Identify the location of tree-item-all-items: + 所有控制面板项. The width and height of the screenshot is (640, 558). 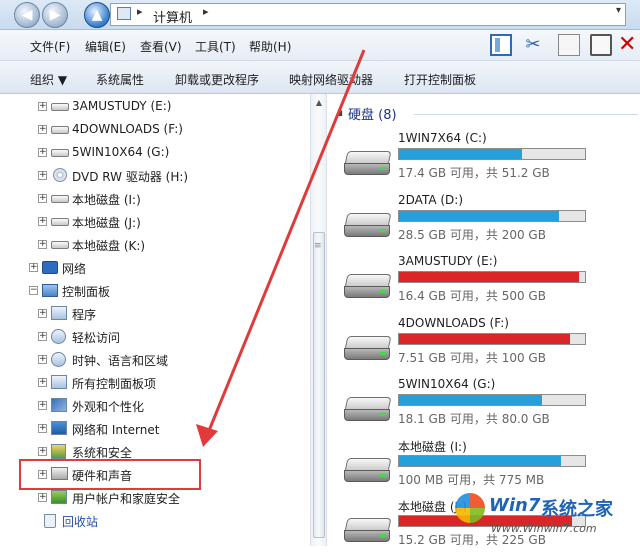
(150, 383).